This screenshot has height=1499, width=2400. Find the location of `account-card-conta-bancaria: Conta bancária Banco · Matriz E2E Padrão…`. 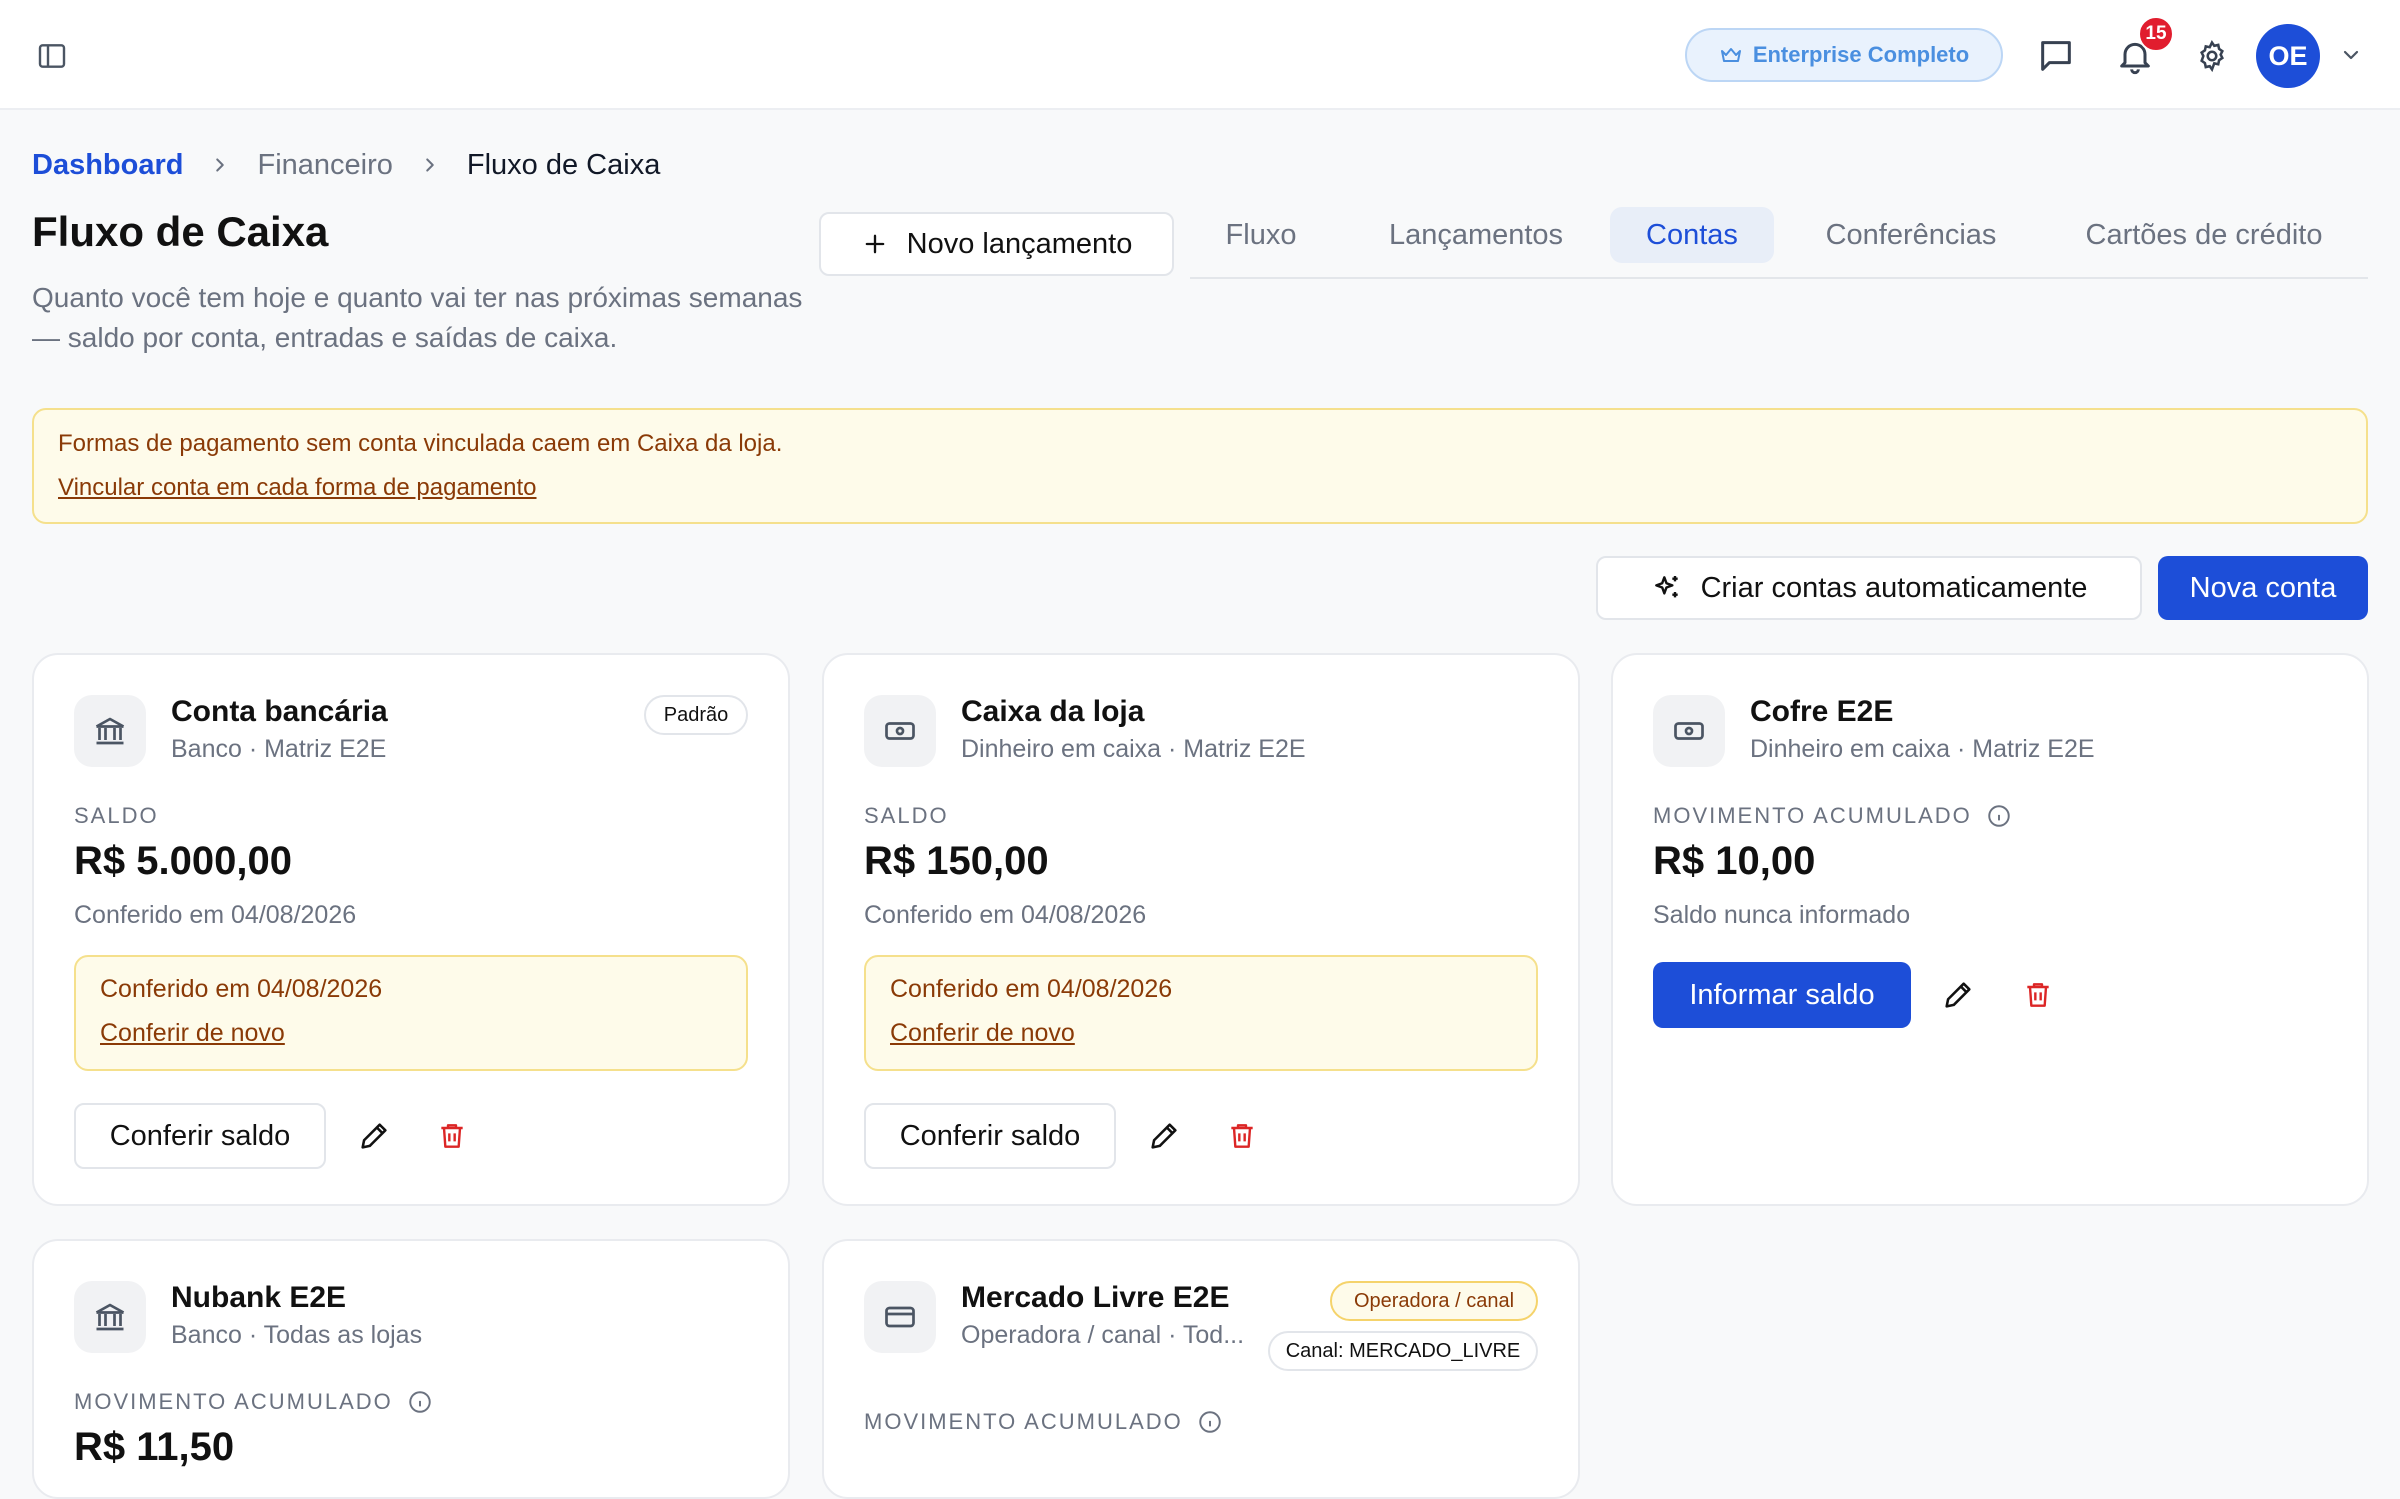

account-card-conta-bancaria: Conta bancária Banco · Matriz E2E Padrão… is located at coordinates (411, 929).